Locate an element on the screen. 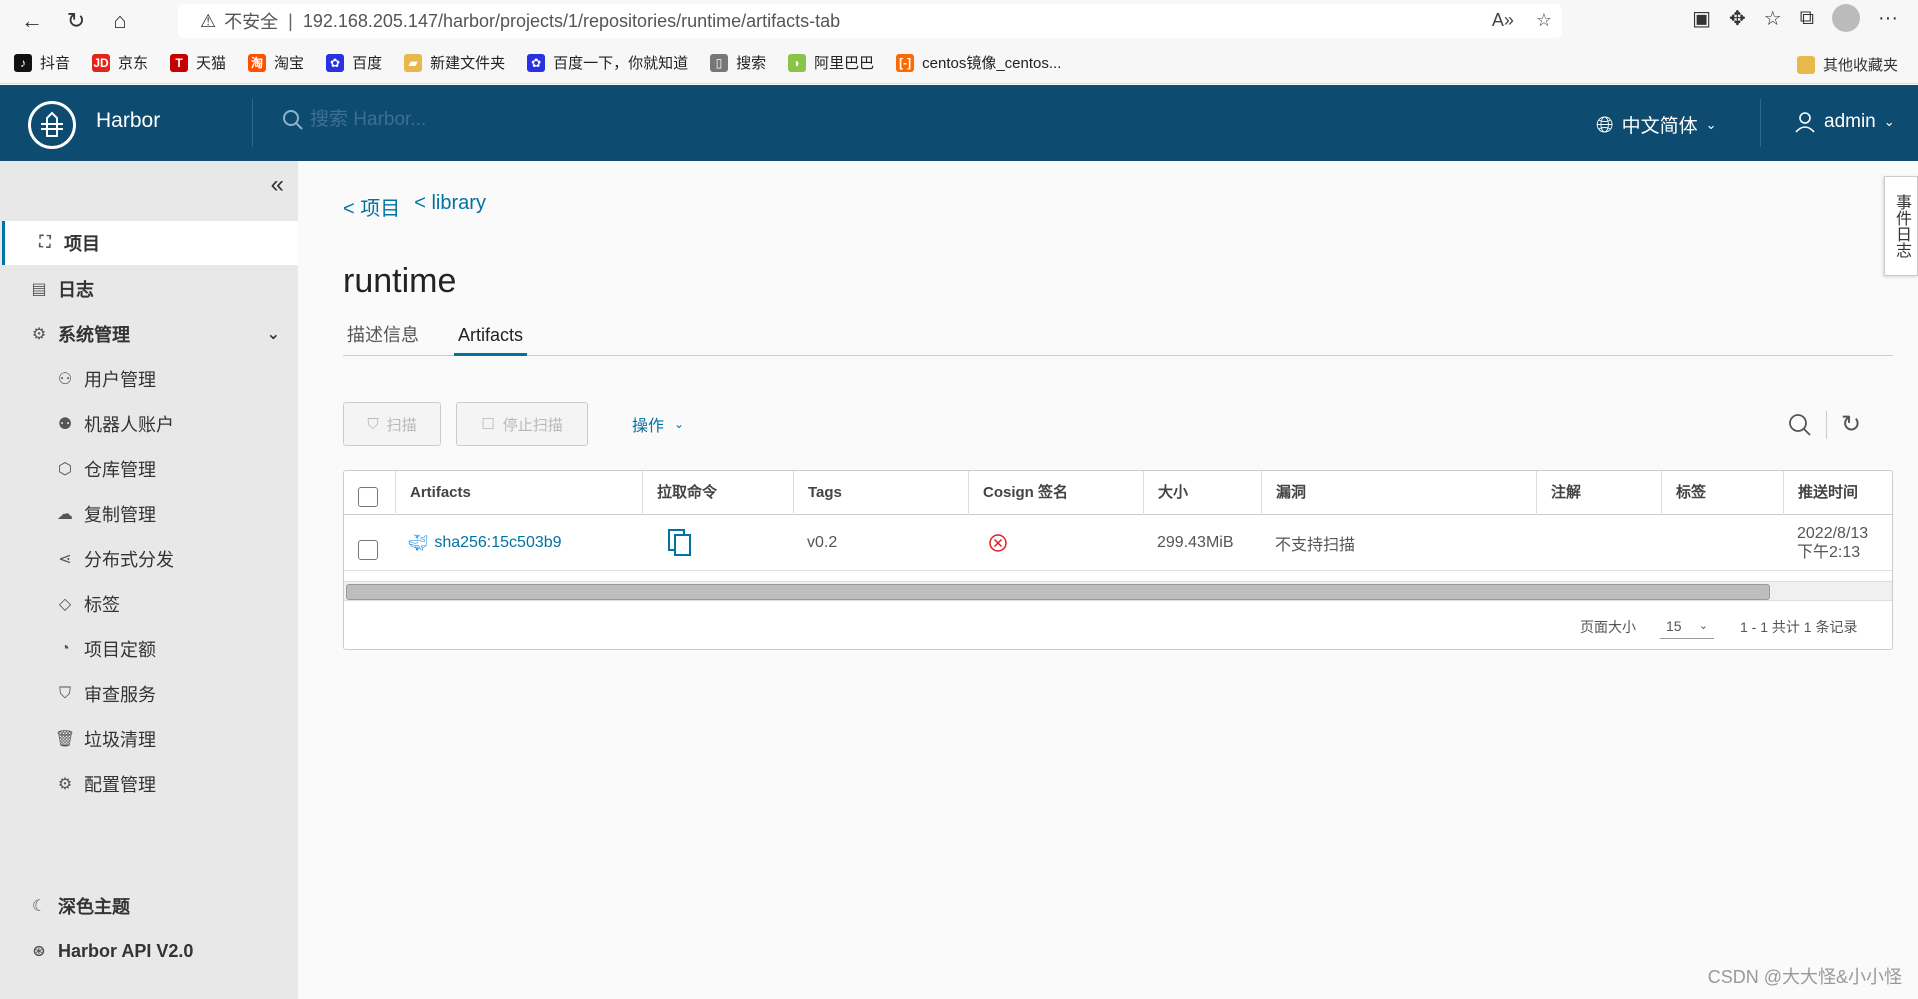 This screenshot has height=999, width=1918. back-icon: ← is located at coordinates (32, 21).